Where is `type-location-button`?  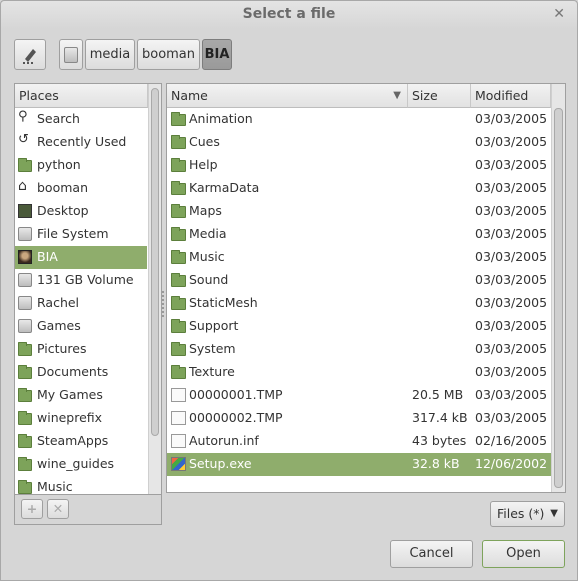
type-location-button is located at coordinates (30, 54).